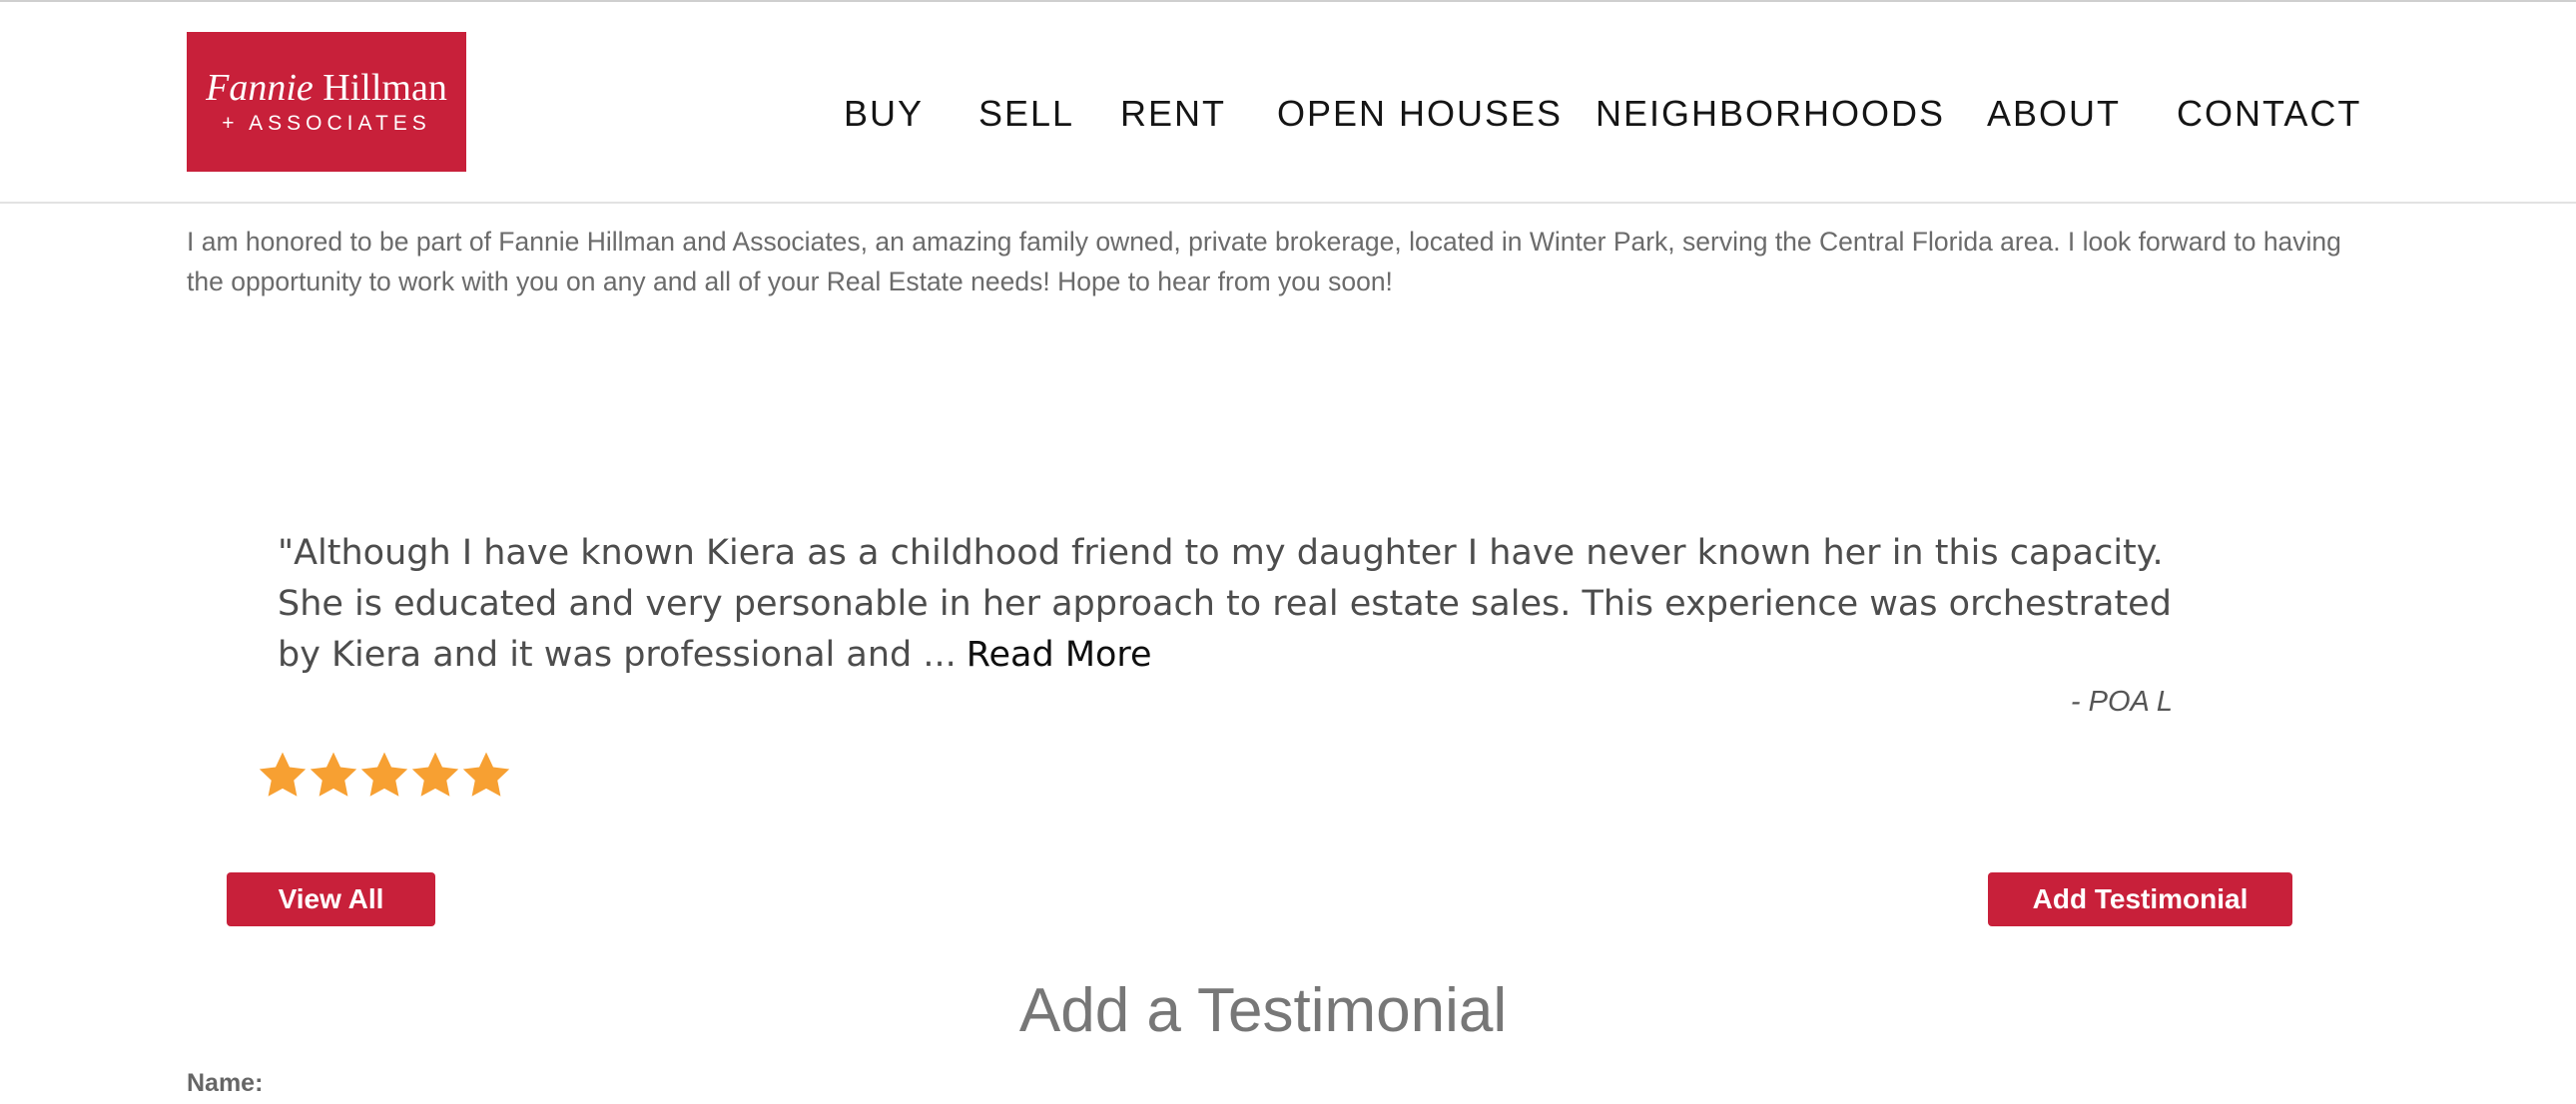 Image resolution: width=2576 pixels, height=1104 pixels. Describe the element at coordinates (884, 114) in the screenshot. I see `nav-item-buy: BUY` at that location.